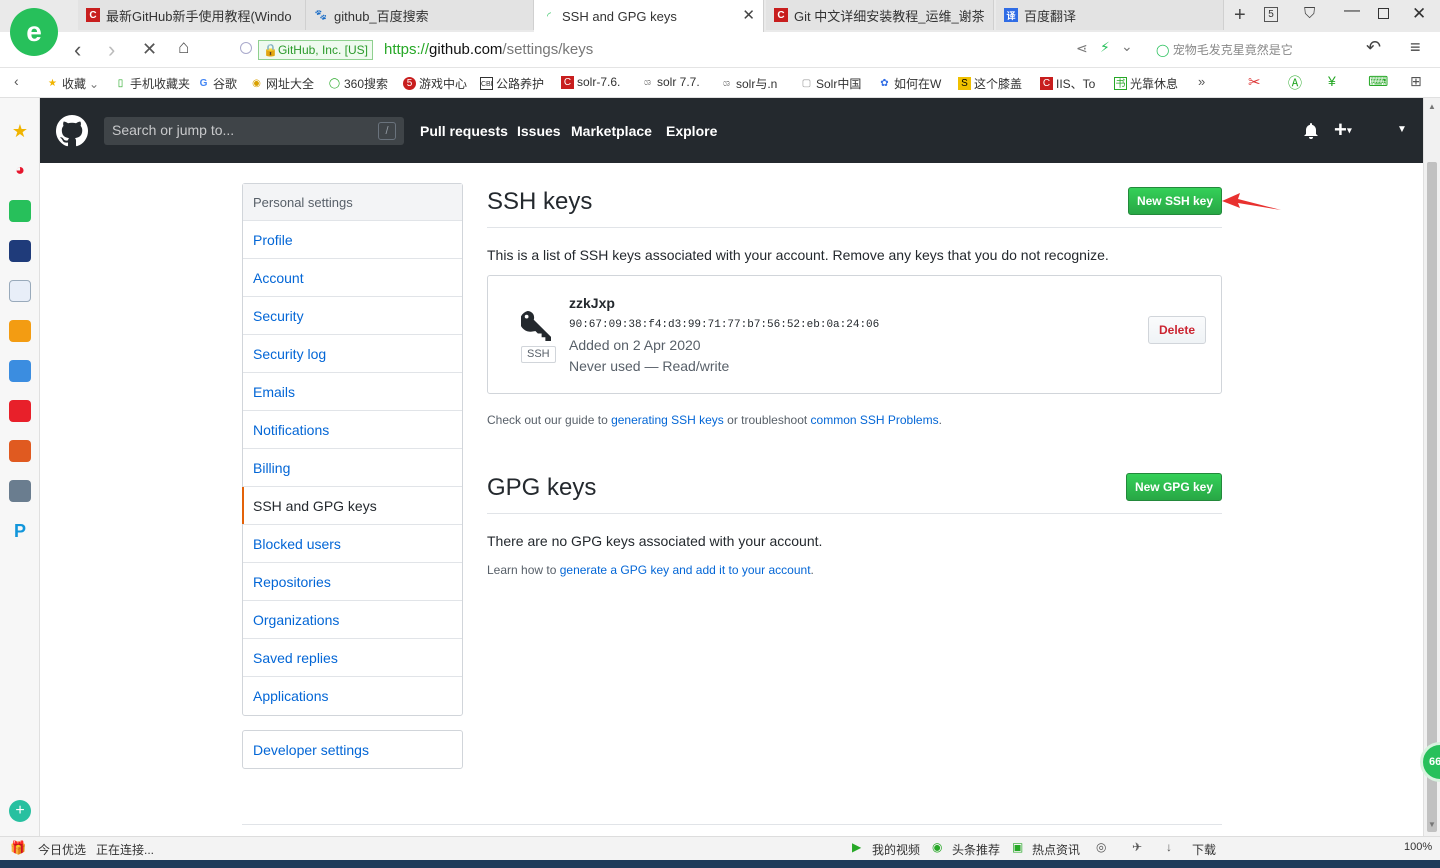 This screenshot has width=1440, height=868. Describe the element at coordinates (20, 171) in the screenshot. I see `weibo-icon: ◕` at that location.